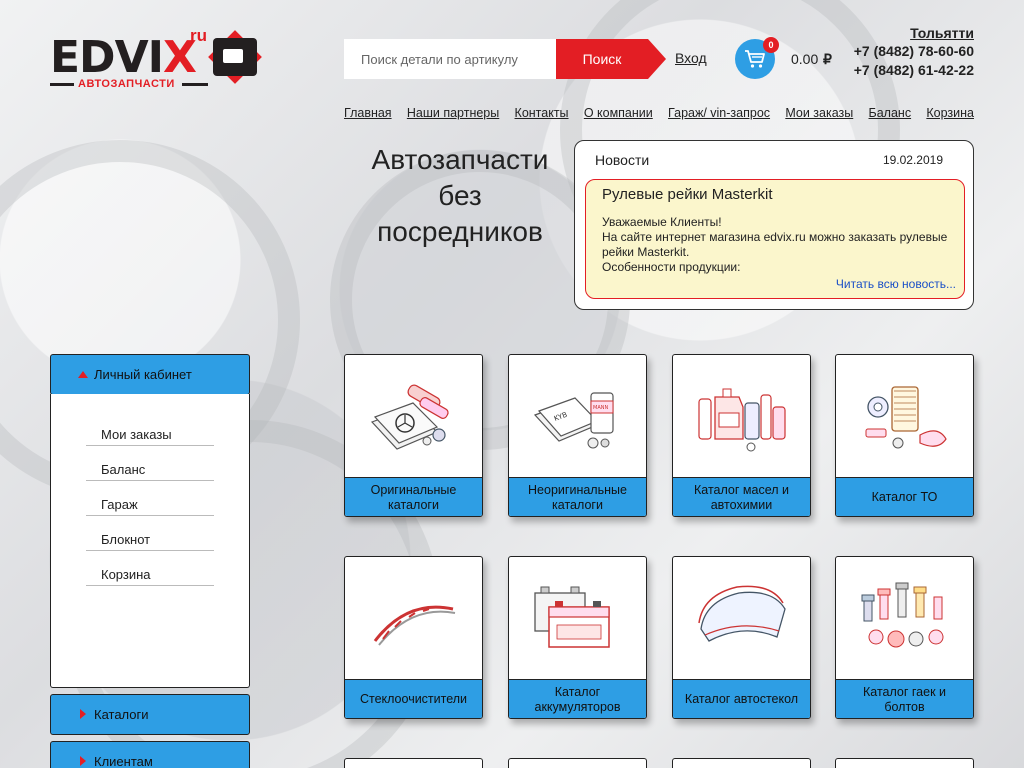 The image size is (1024, 768). I want to click on site-logo: EDVIX ru АВТОЗАПЧАСТИ, so click(156, 60).